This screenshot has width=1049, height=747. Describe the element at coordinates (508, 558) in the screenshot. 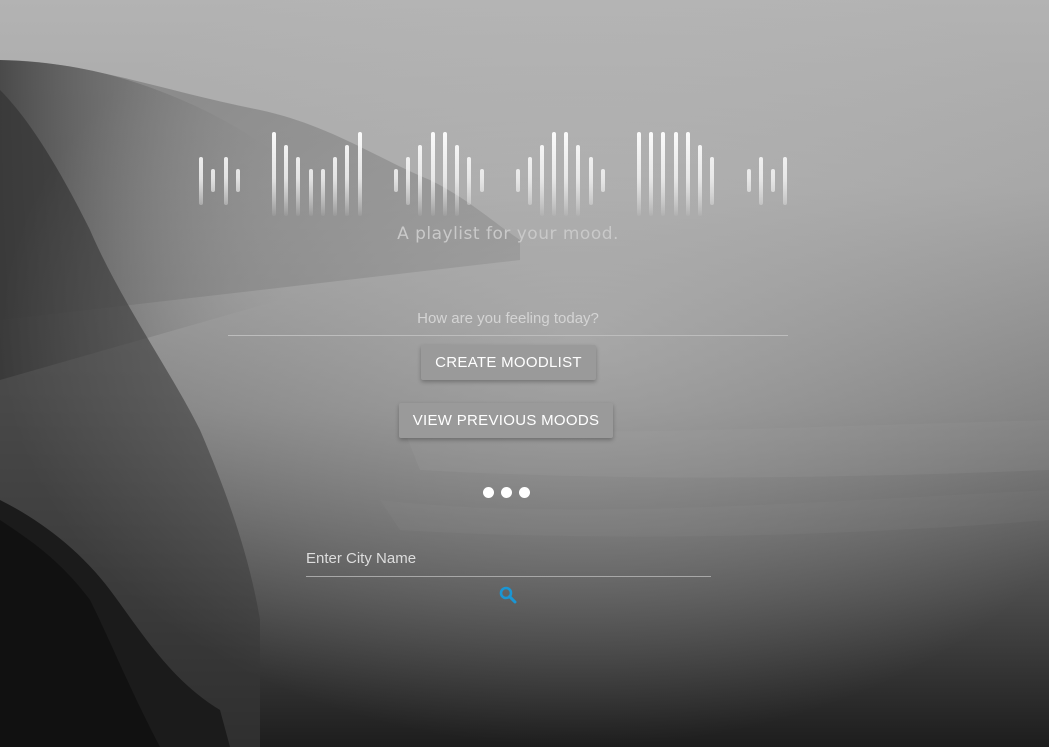

I see `city-input` at that location.